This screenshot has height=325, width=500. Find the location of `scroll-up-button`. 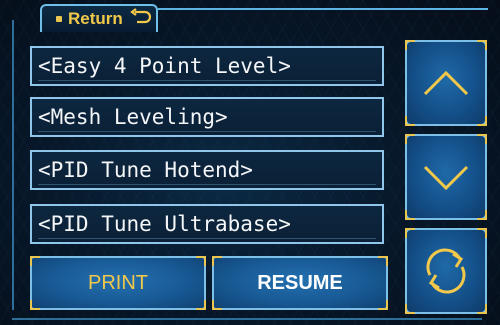

scroll-up-button is located at coordinates (446, 83).